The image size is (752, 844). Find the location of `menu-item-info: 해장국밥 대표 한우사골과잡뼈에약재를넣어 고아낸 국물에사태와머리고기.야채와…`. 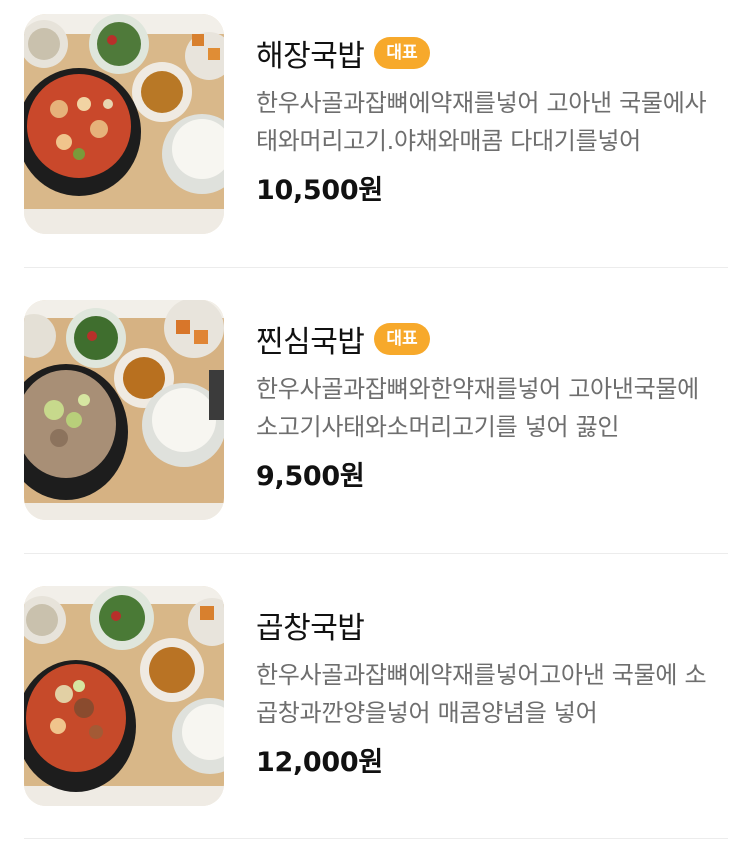

menu-item-info: 해장국밥 대표 한우사골과잡뼈에약재를넣어 고아낸 국물에사태와머리고기.야채와… is located at coordinates (492, 118).